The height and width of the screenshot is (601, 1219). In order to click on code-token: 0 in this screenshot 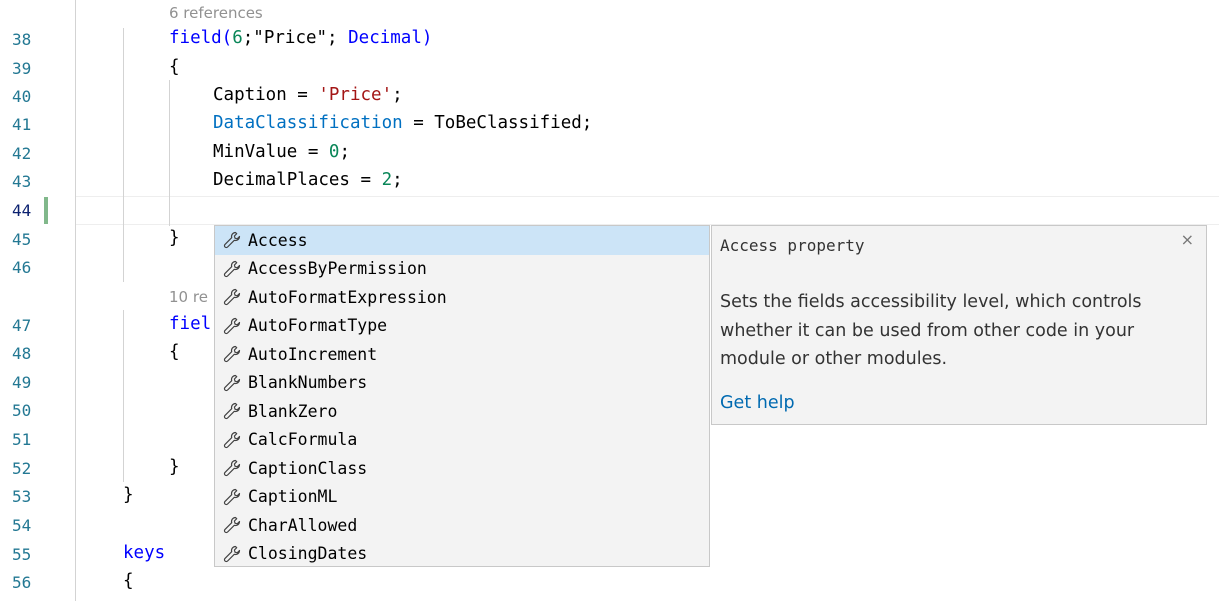, I will do `click(334, 152)`.